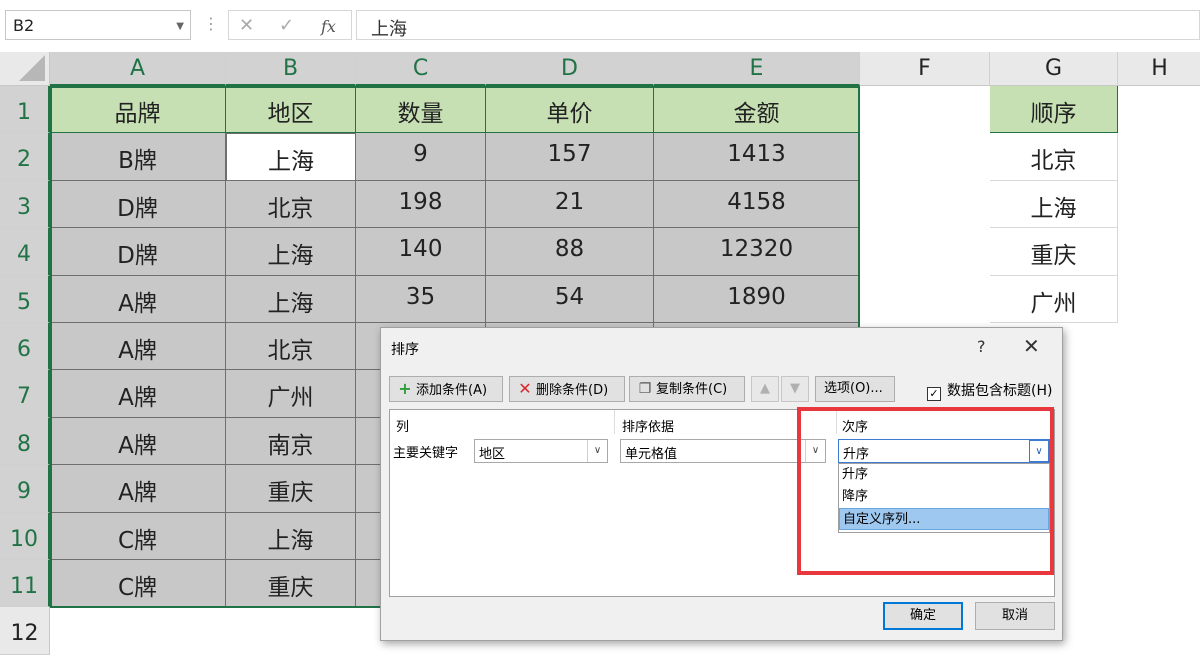 The height and width of the screenshot is (655, 1200). What do you see at coordinates (944, 497) in the screenshot?
I see `order-option: 降序` at bounding box center [944, 497].